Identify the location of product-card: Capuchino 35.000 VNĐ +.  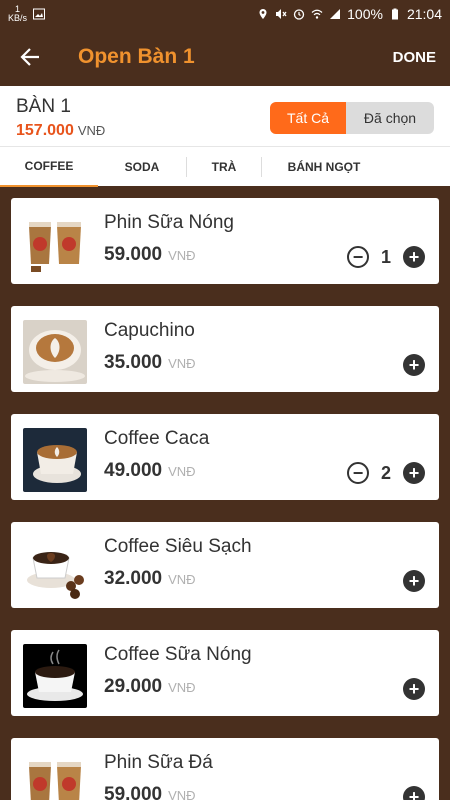
(225, 349).